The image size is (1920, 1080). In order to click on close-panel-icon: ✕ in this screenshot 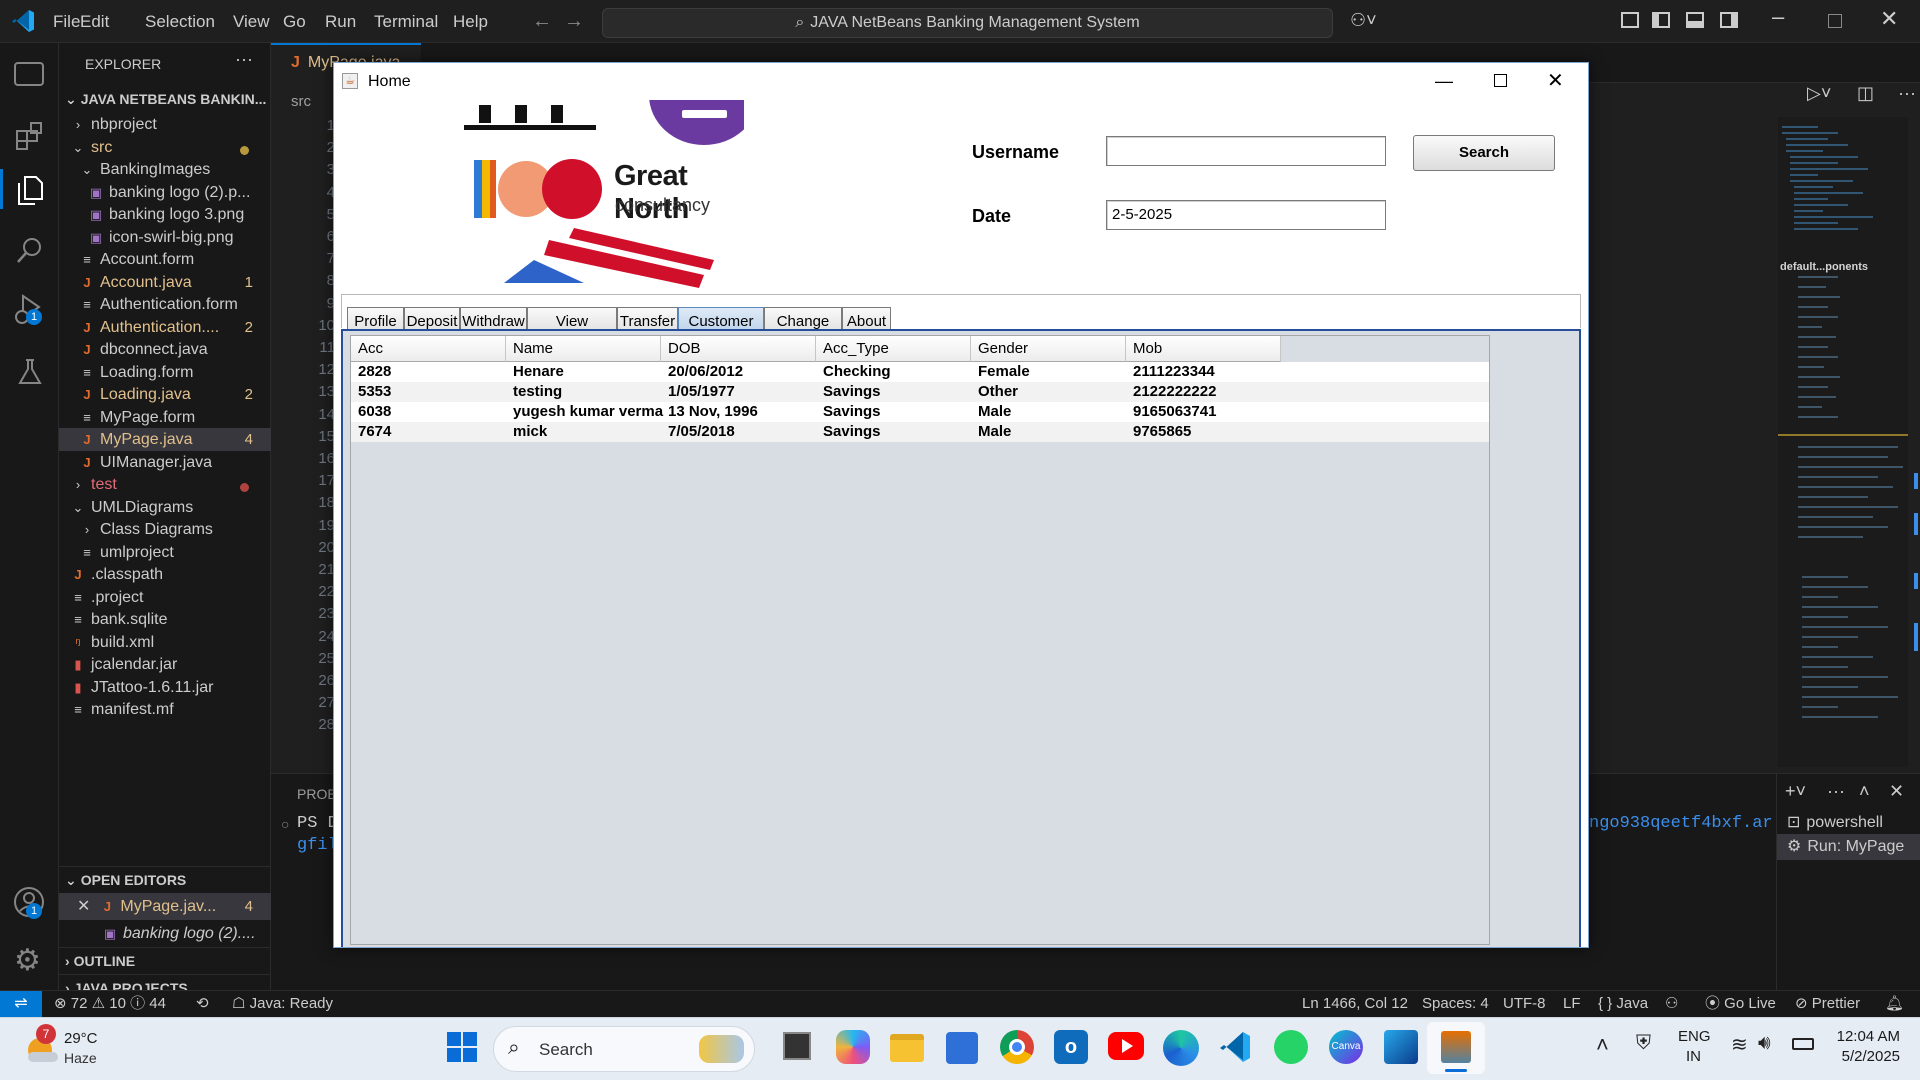, I will do `click(1896, 791)`.